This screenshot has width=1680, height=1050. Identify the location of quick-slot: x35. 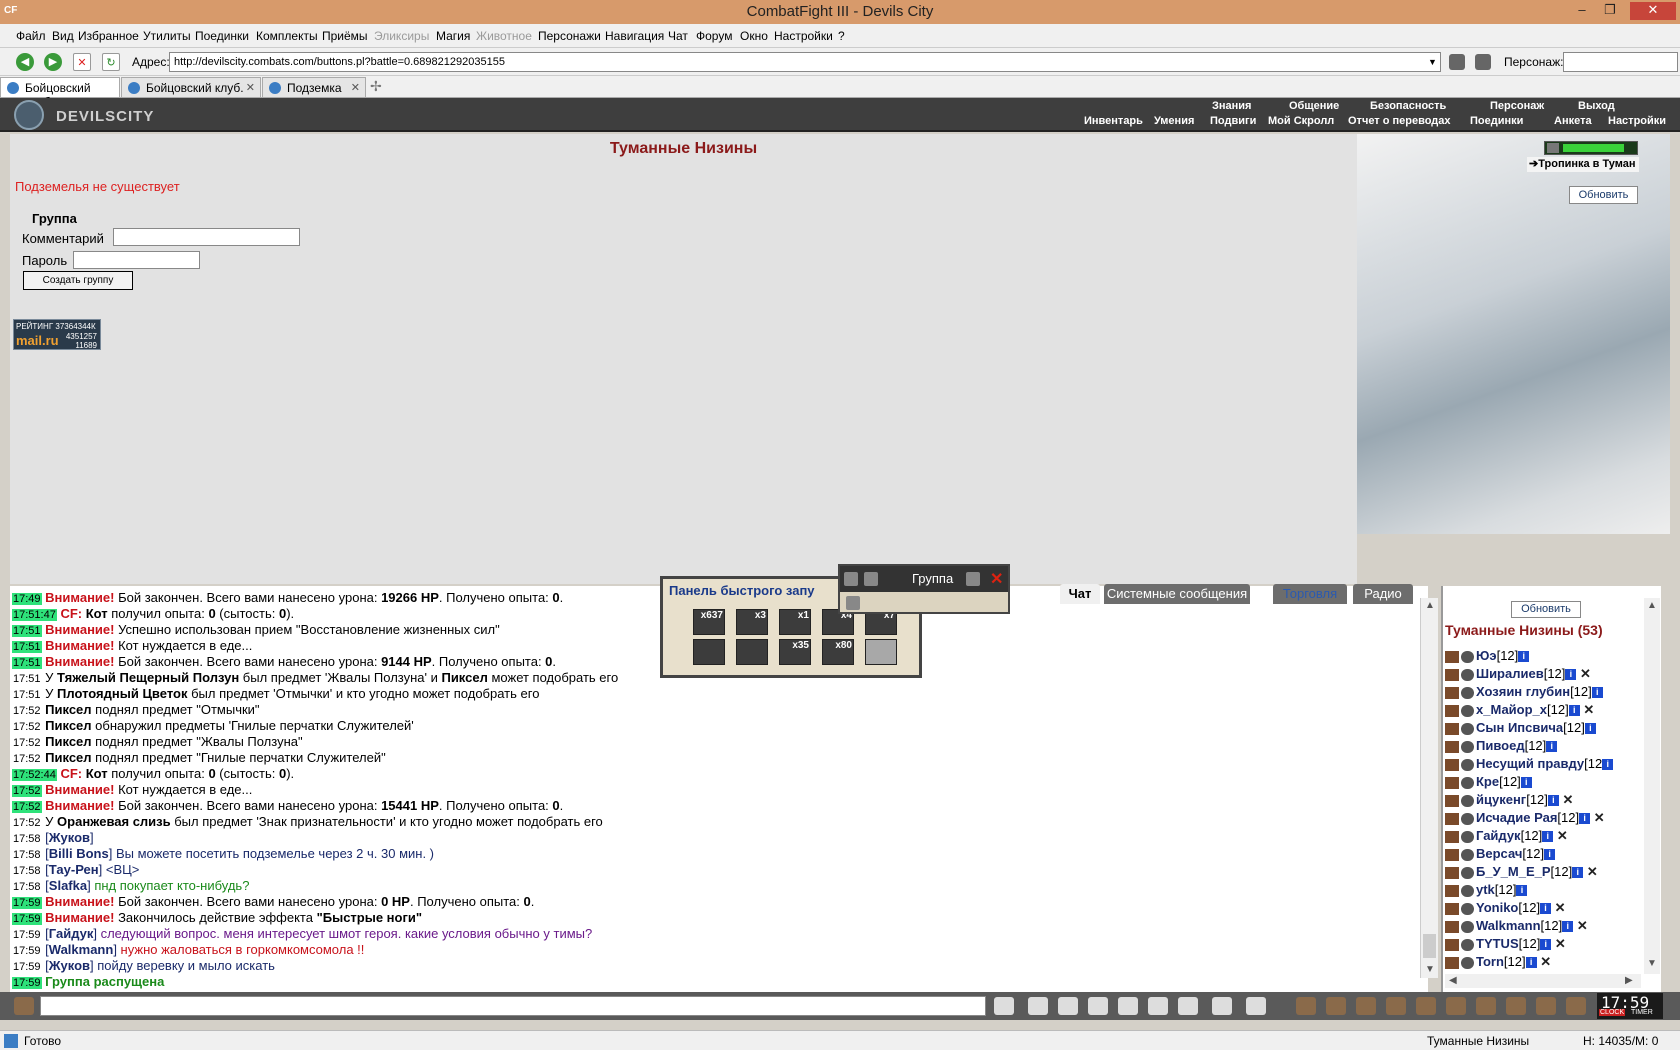
(795, 652).